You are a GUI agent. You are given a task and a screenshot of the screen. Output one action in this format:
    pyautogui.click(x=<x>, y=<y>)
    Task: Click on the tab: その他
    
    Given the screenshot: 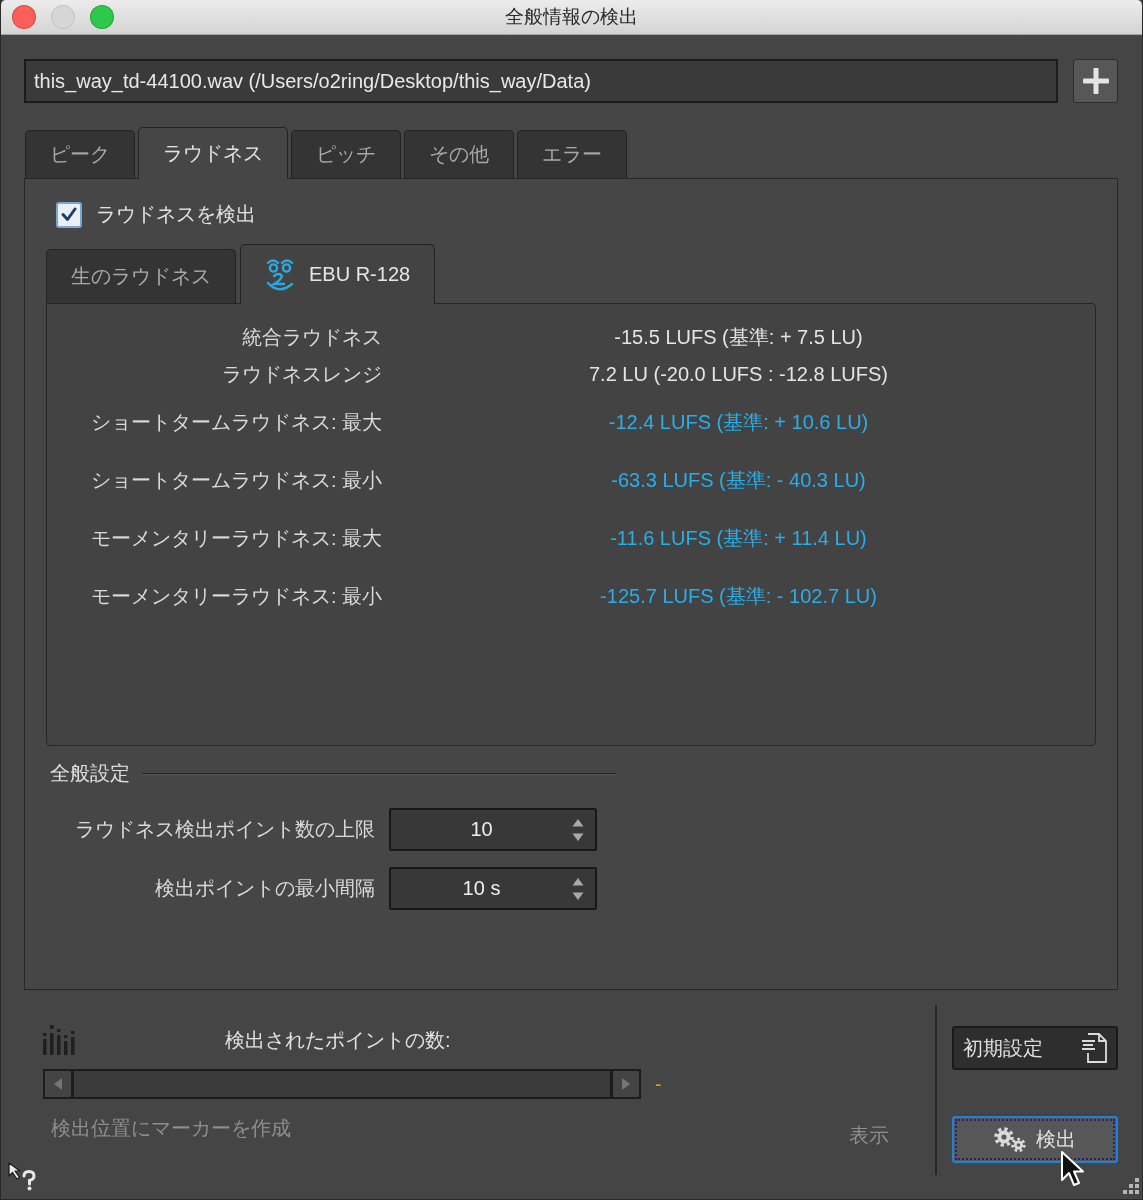 What is the action you would take?
    pyautogui.click(x=459, y=154)
    